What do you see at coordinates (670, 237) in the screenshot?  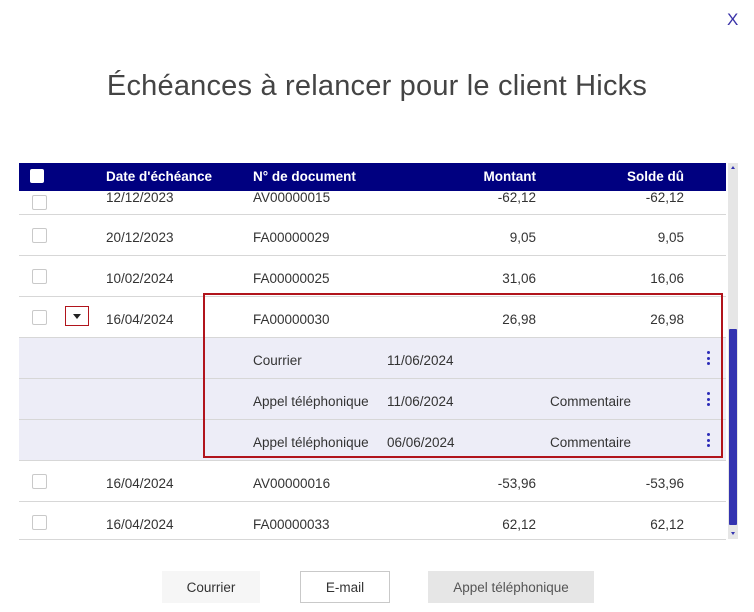 I see `row-solde: 9,05` at bounding box center [670, 237].